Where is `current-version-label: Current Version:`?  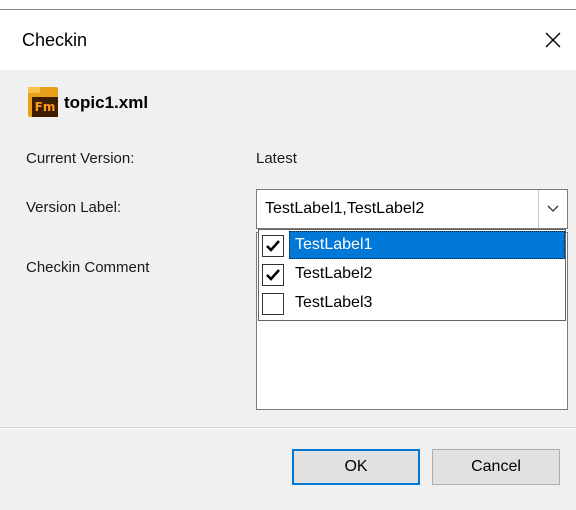
current-version-label: Current Version: is located at coordinates (80, 158).